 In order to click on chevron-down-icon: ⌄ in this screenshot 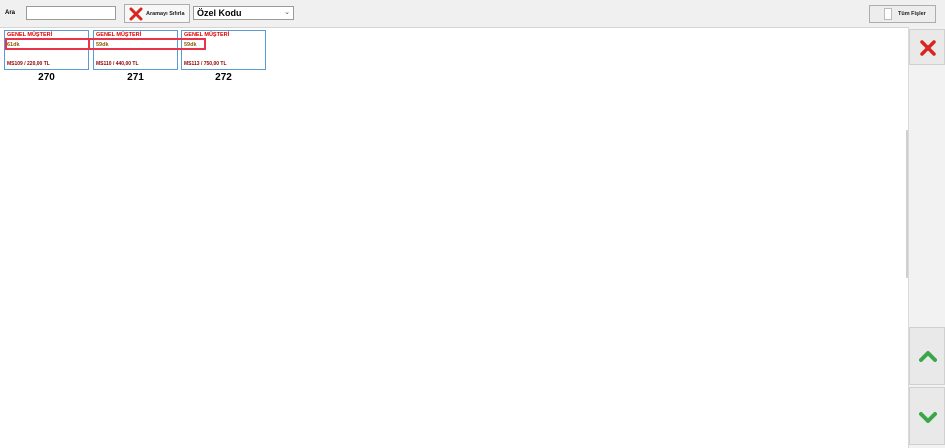, I will do `click(287, 12)`.